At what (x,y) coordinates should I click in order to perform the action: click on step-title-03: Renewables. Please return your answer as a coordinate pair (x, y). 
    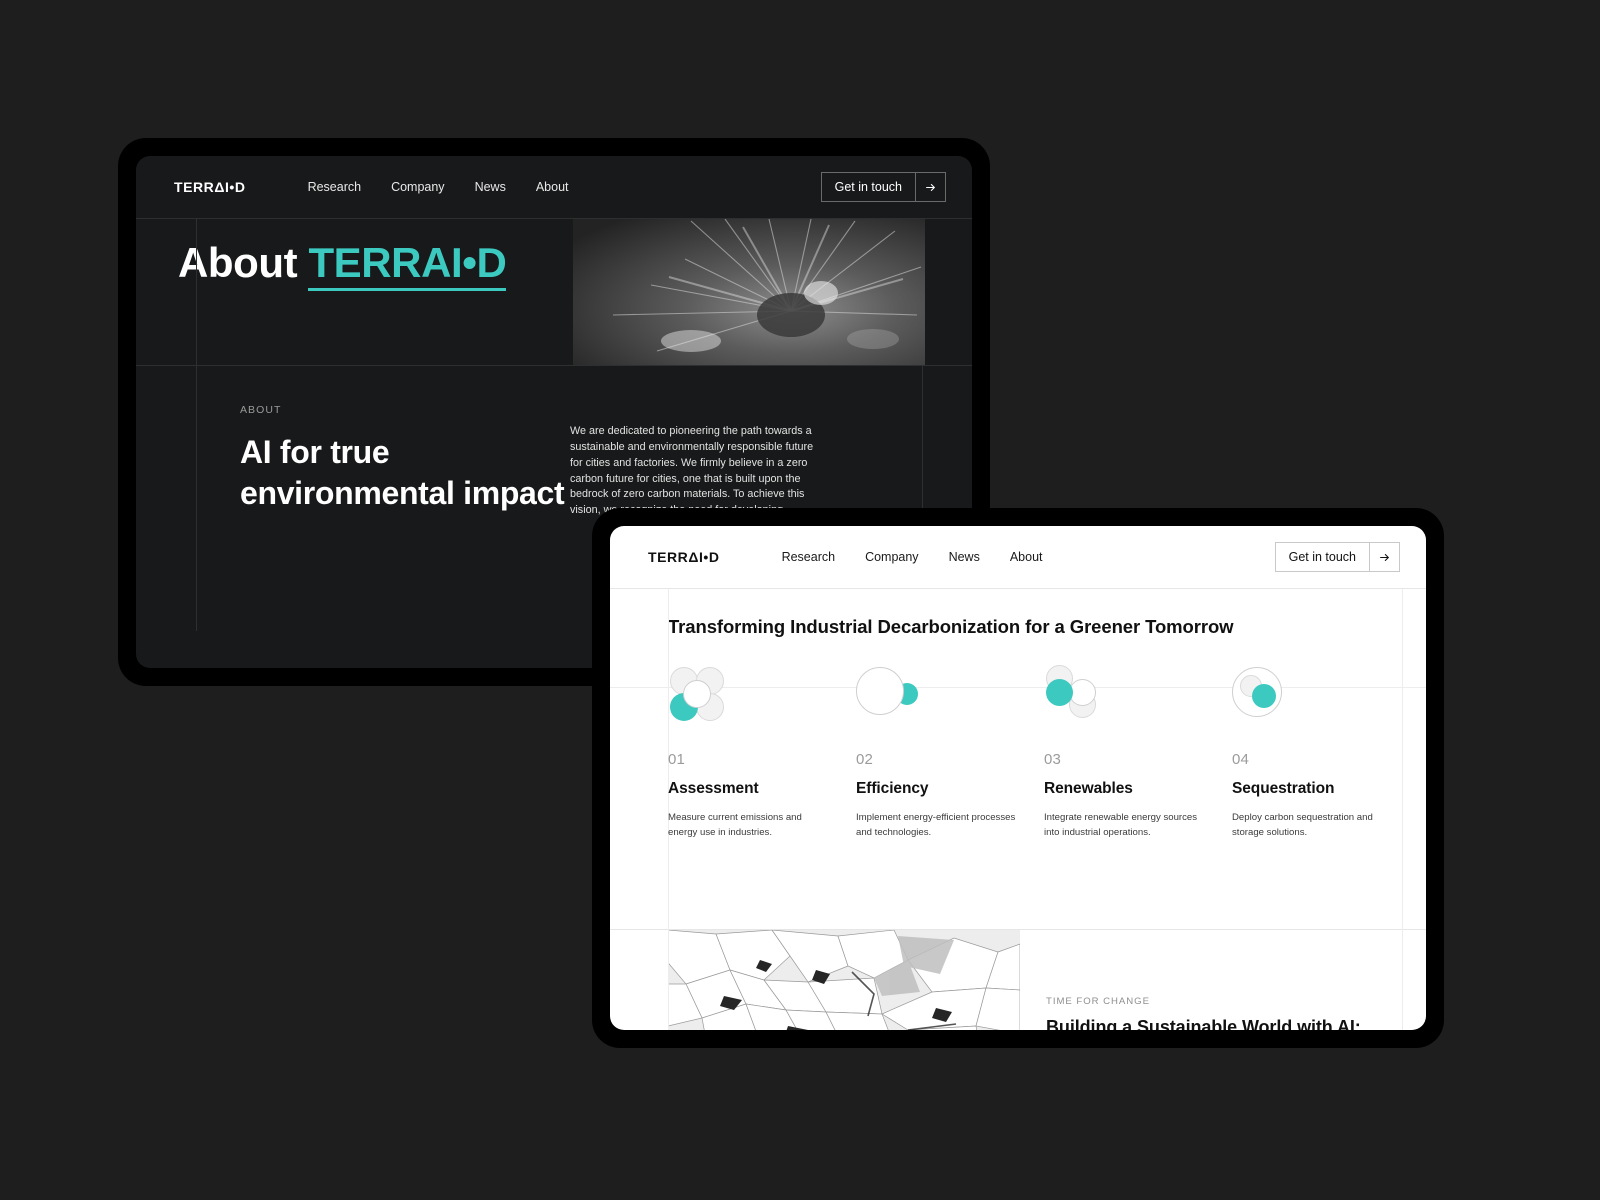
    Looking at the image, I should click on (1088, 789).